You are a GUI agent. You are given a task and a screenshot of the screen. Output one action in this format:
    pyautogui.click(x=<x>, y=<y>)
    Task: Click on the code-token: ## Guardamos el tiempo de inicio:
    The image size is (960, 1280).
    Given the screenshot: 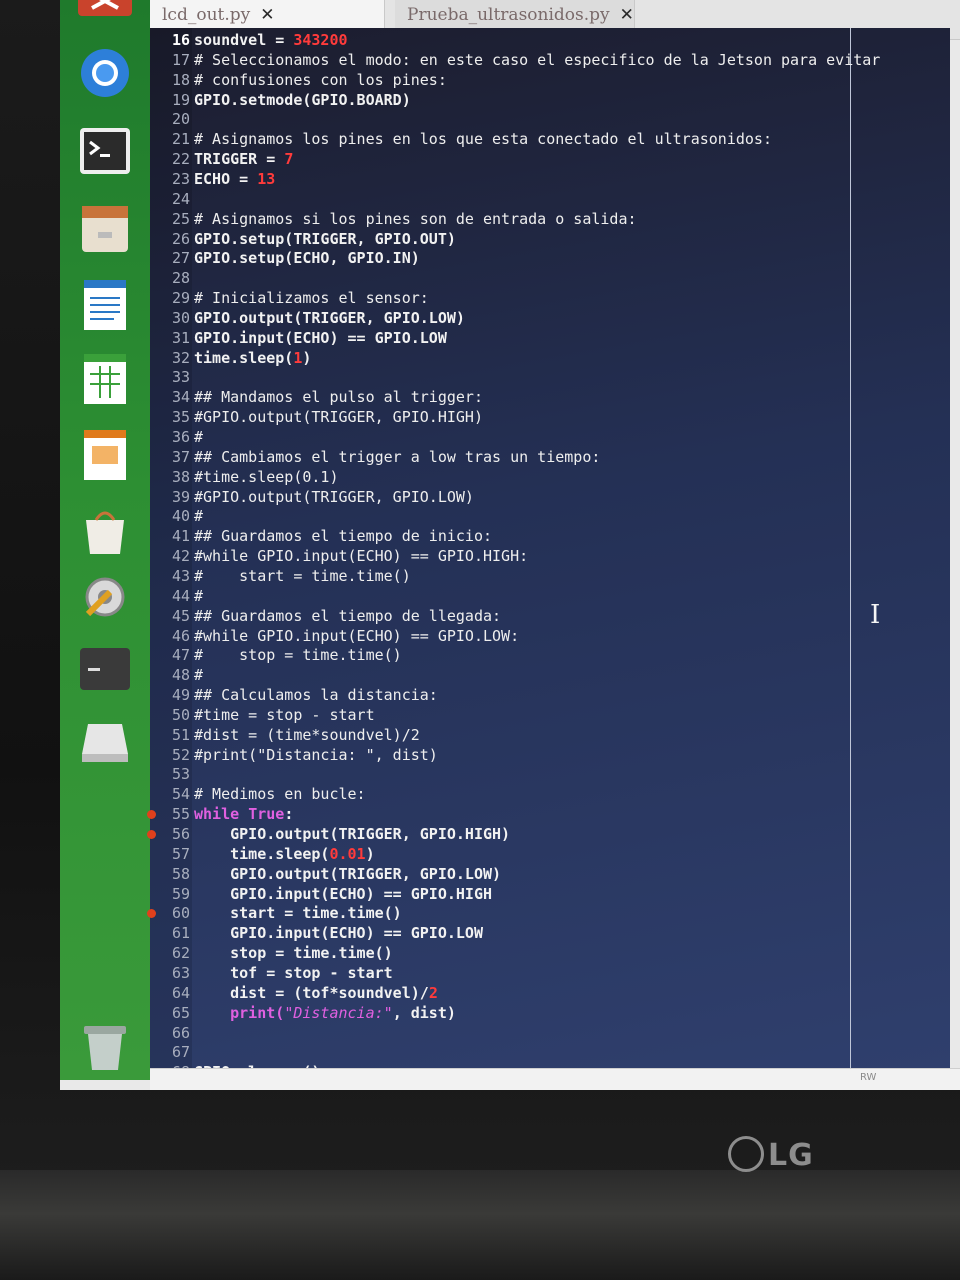 What is the action you would take?
    pyautogui.click(x=343, y=536)
    